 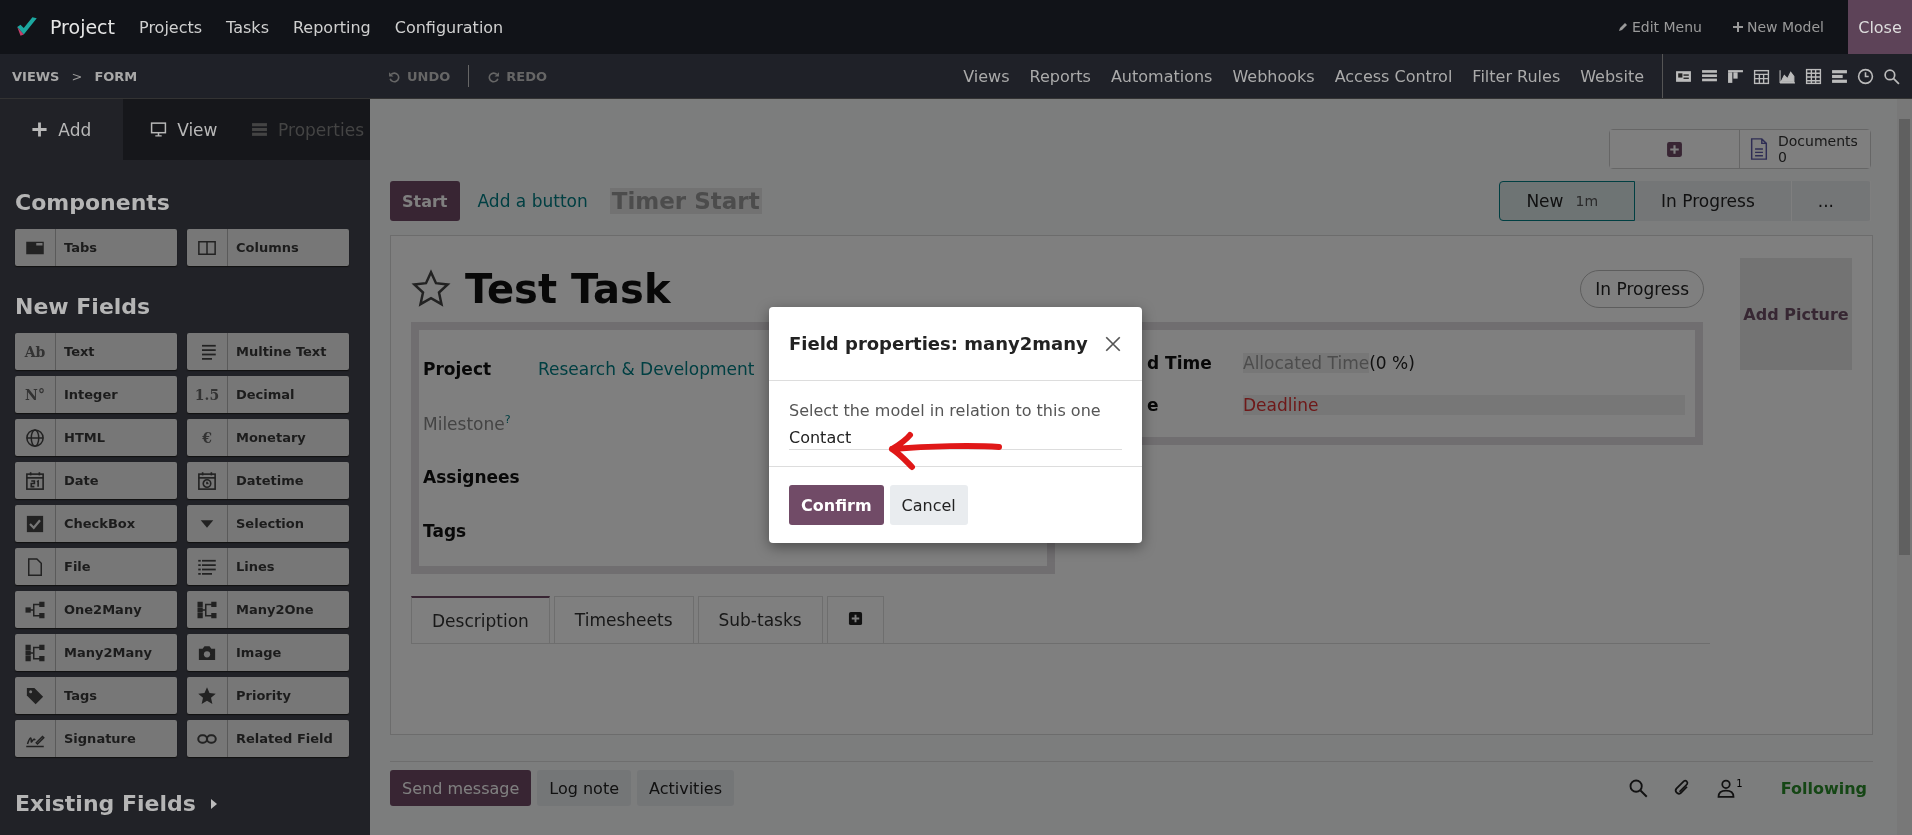 What do you see at coordinates (159, 129) in the screenshot?
I see `monitor-icon` at bounding box center [159, 129].